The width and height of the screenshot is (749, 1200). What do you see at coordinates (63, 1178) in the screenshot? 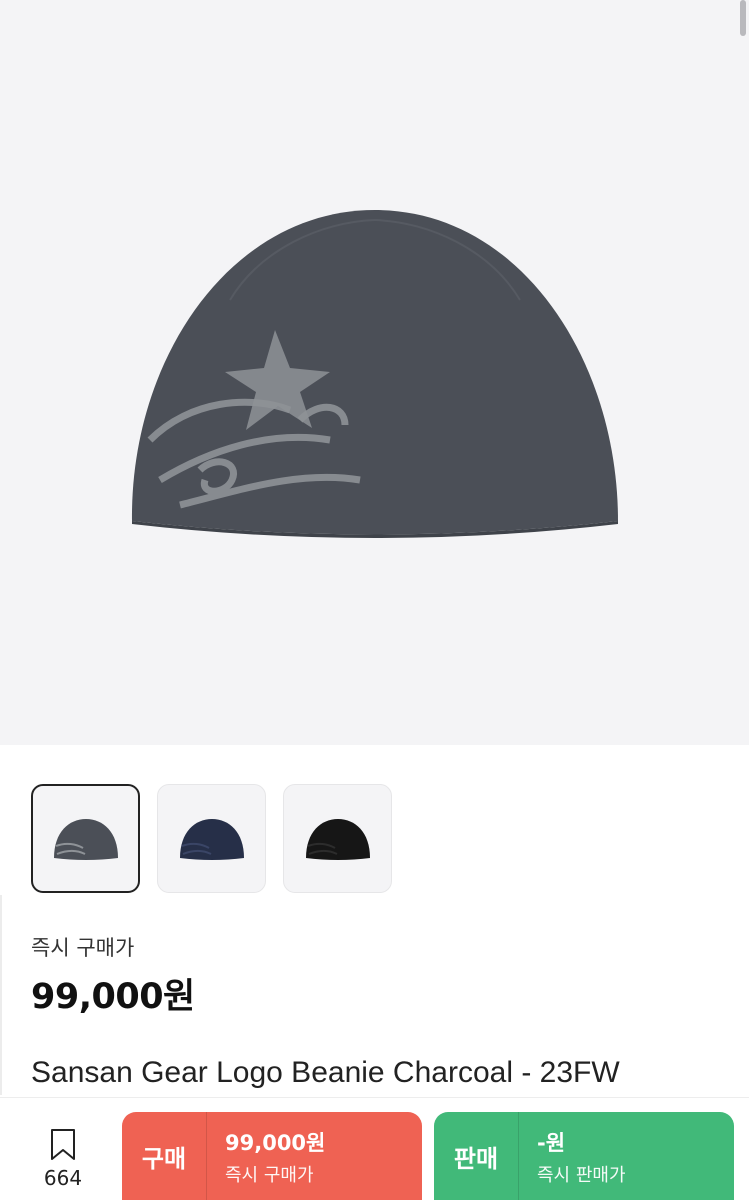
I see `bookmark-count: 664` at bounding box center [63, 1178].